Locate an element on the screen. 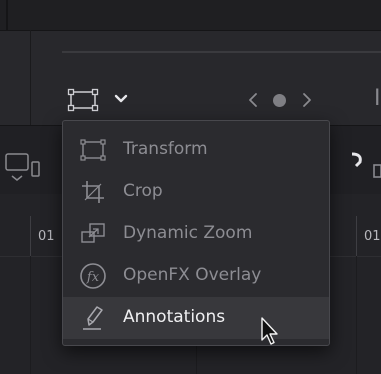  menu-item-annotations: Annotations is located at coordinates (196, 318).